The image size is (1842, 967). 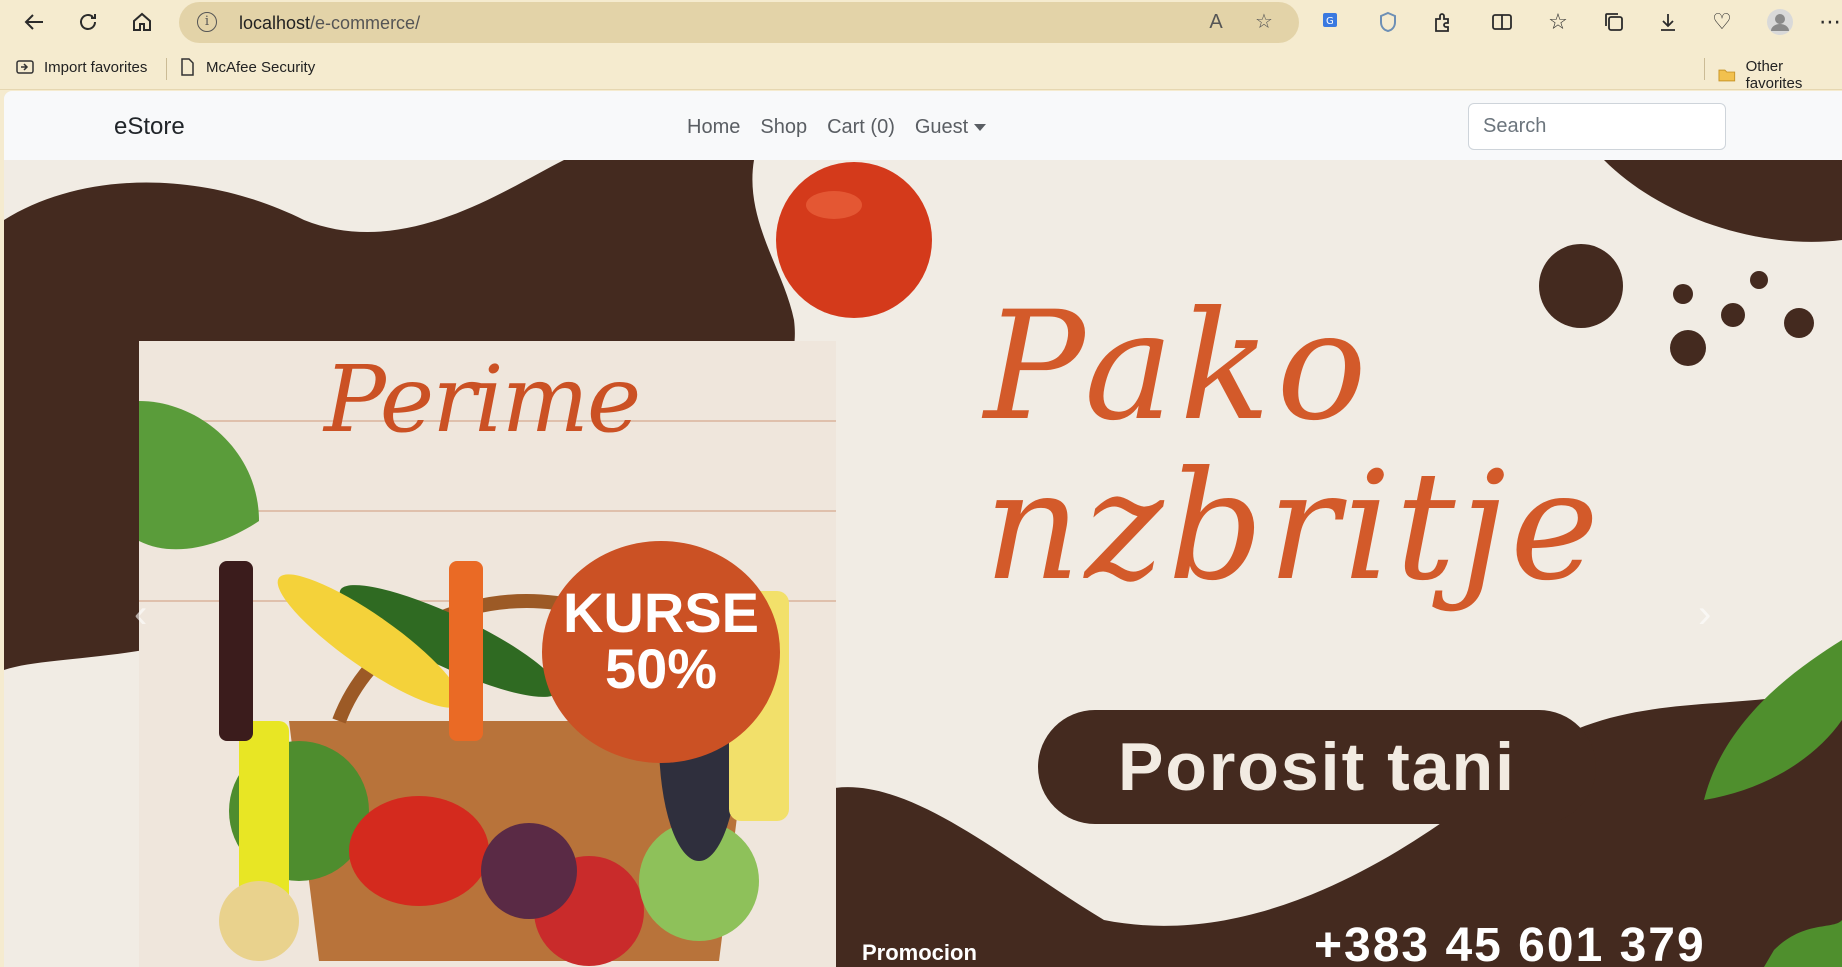 What do you see at coordinates (482, 399) in the screenshot?
I see `poster-title: Perime` at bounding box center [482, 399].